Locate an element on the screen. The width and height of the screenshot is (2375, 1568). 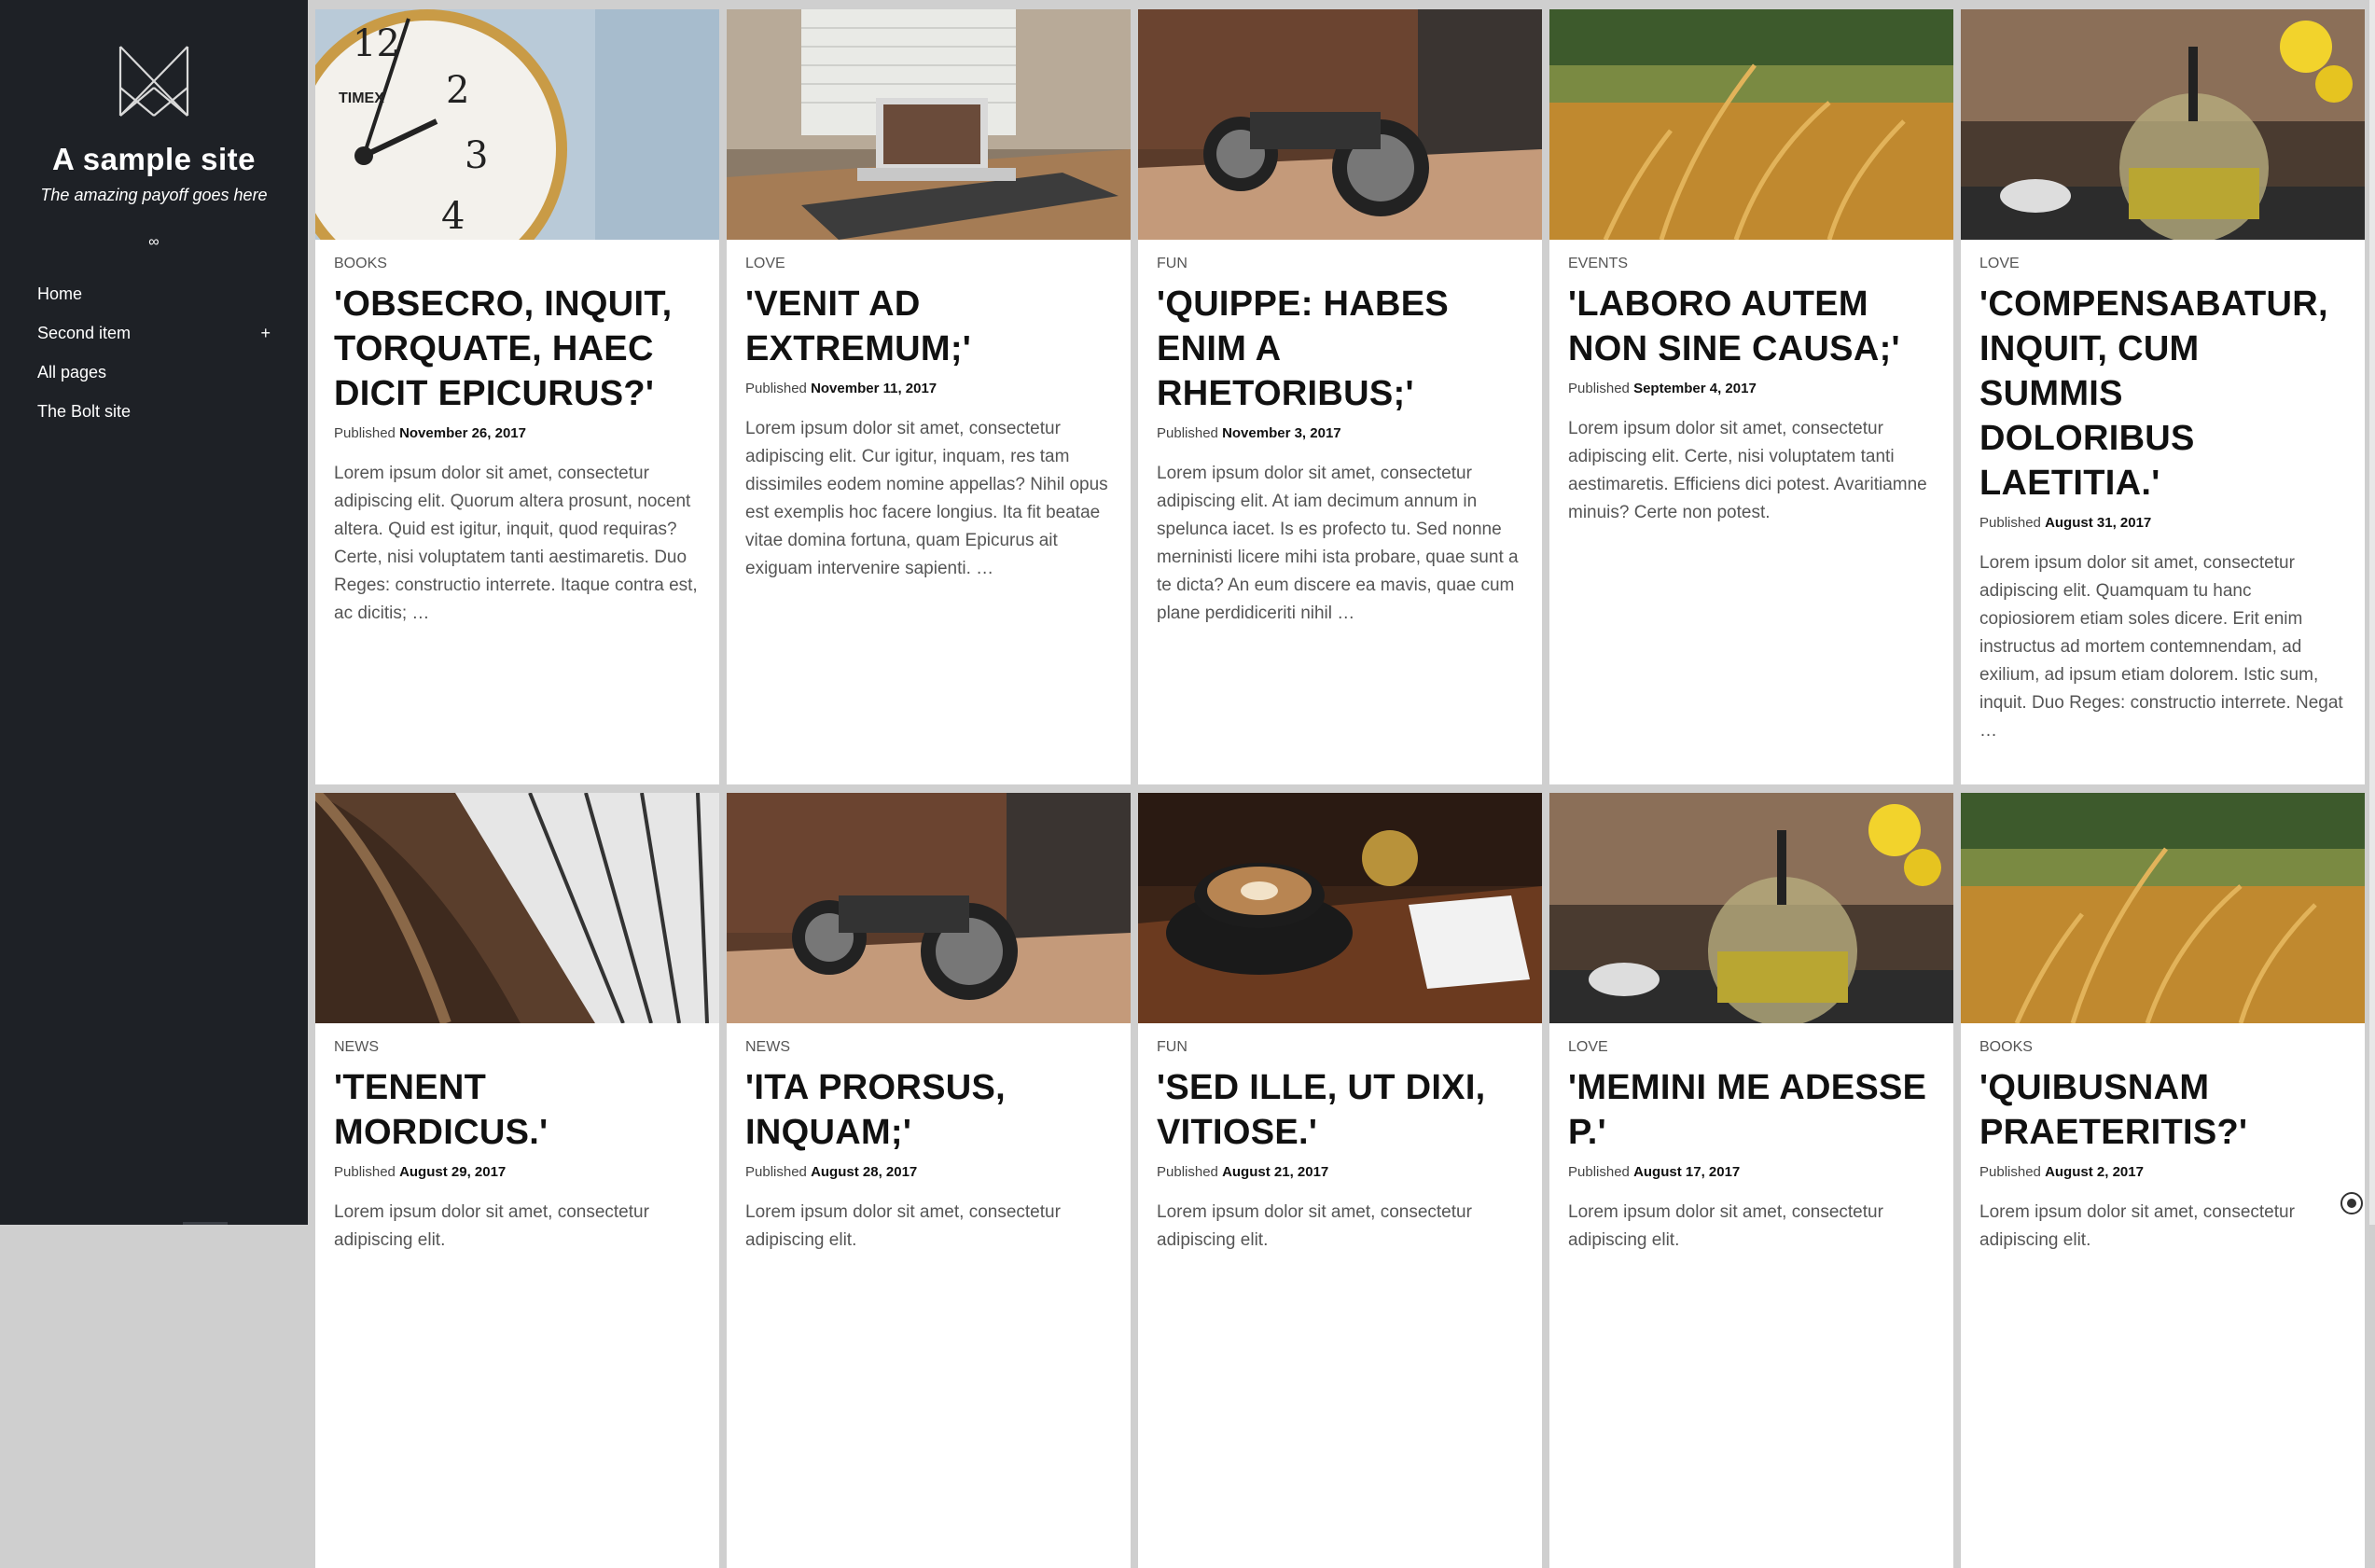
article-title: 'Quibusnam praeteritis?' is located at coordinates (2163, 1110).